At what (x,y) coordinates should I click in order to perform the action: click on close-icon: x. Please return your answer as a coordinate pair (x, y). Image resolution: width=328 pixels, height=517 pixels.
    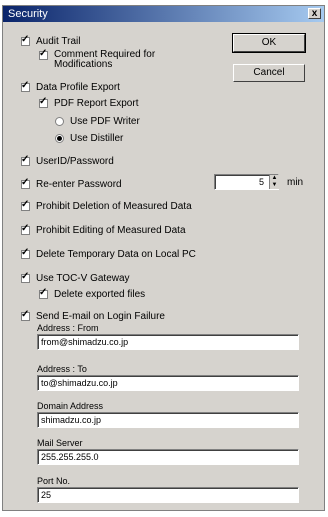
    Looking at the image, I should click on (314, 13).